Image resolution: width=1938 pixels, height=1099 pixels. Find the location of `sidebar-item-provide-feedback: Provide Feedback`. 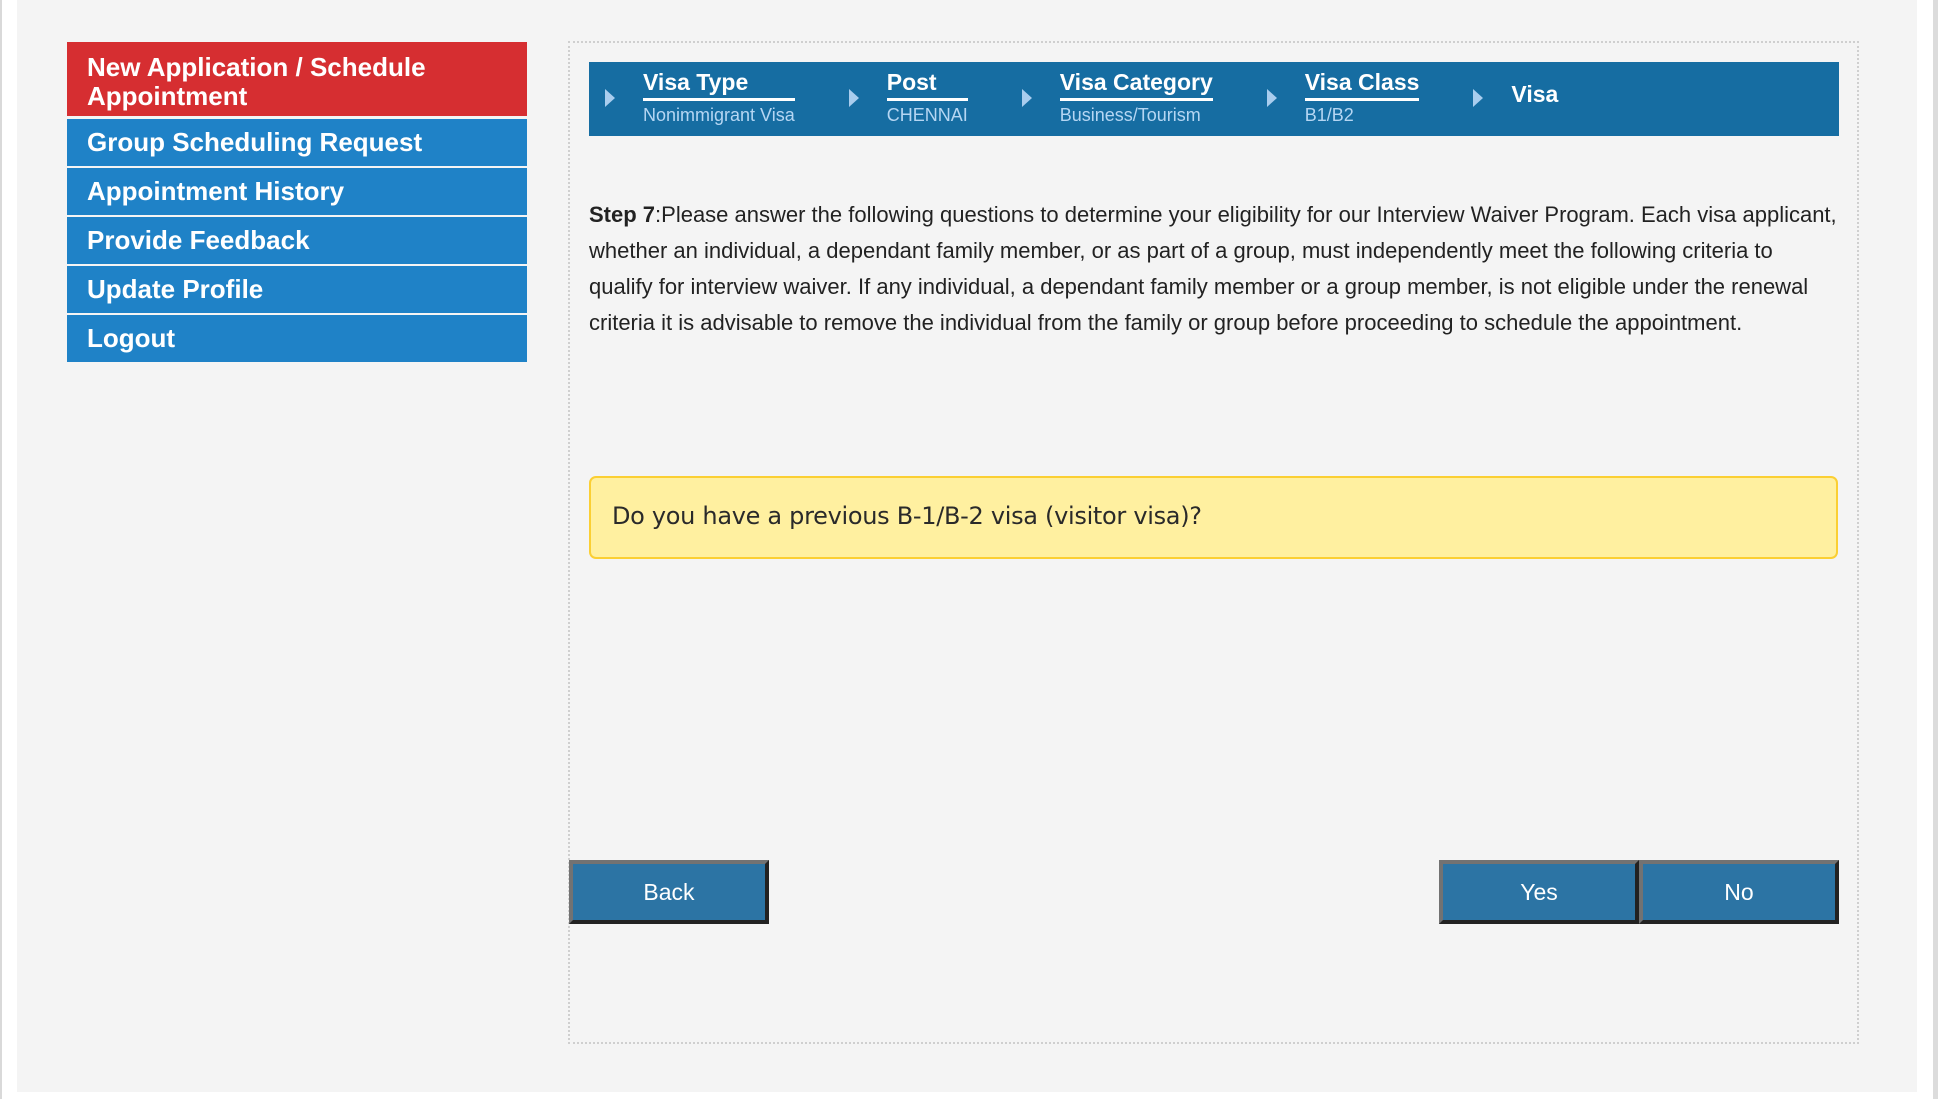

sidebar-item-provide-feedback: Provide Feedback is located at coordinates (297, 240).